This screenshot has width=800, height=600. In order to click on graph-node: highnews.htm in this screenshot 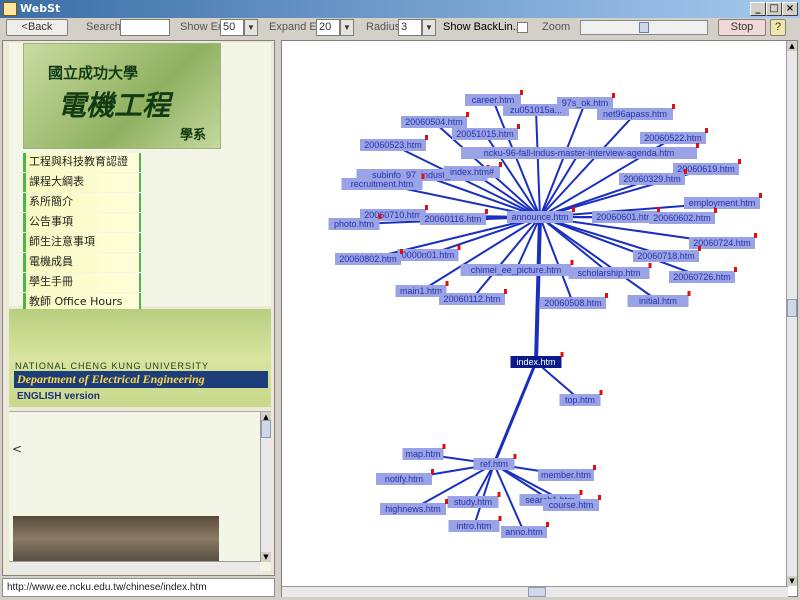, I will do `click(414, 507)`.